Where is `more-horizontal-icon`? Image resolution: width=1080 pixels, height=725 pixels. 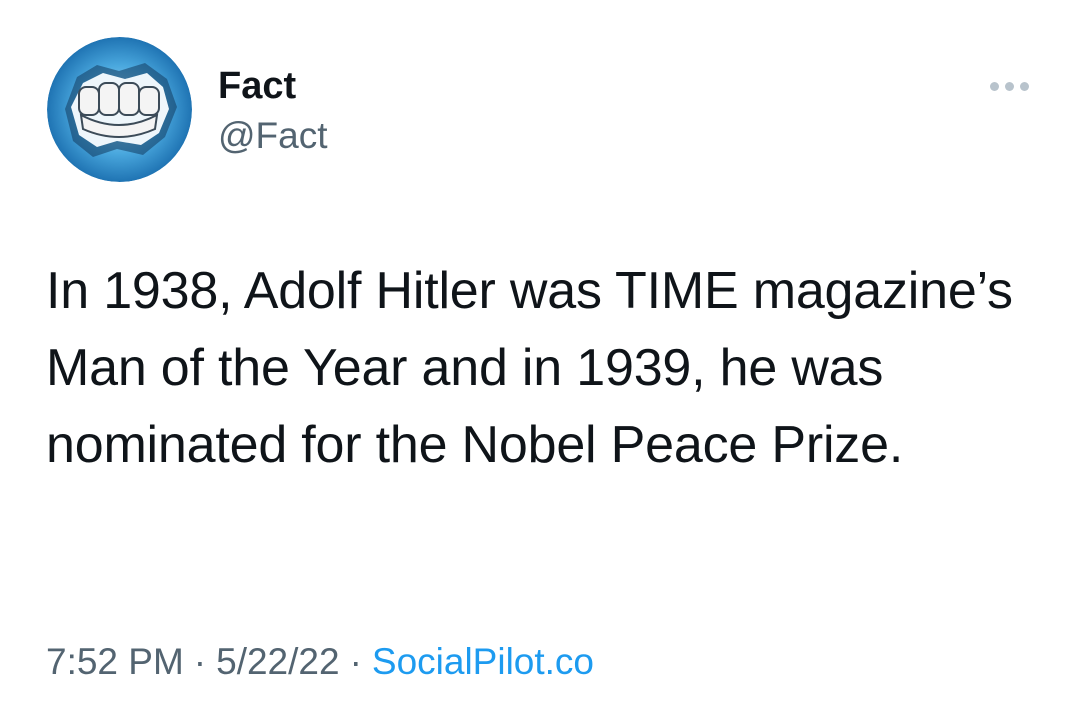 more-horizontal-icon is located at coordinates (994, 86).